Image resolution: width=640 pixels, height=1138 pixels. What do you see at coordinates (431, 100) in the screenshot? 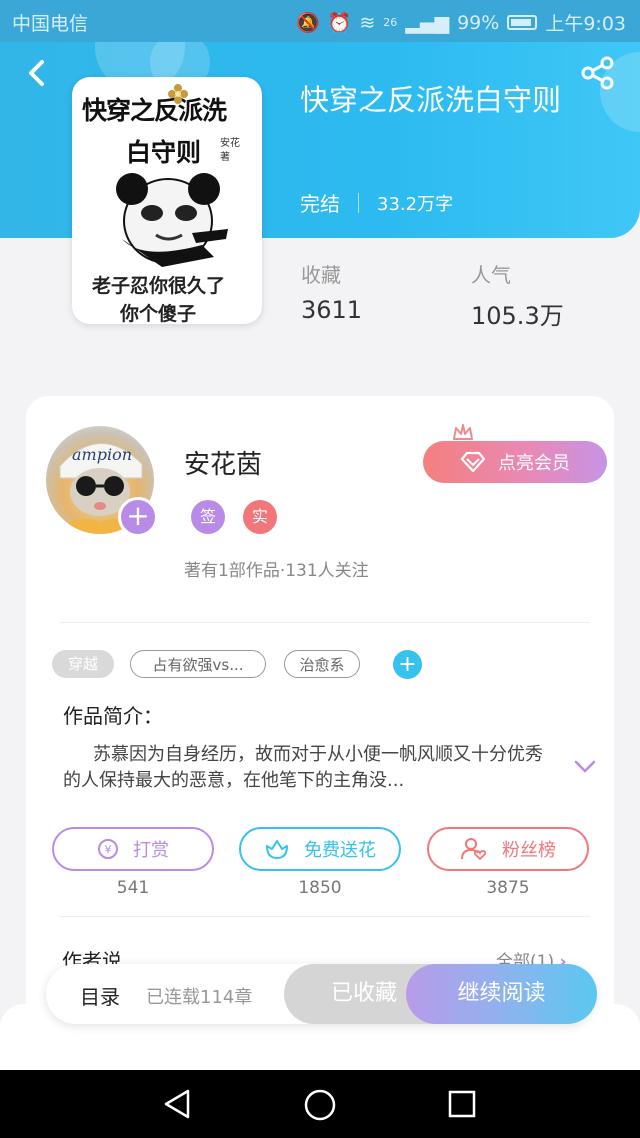
I see `book-title: 快穿之反派洗白守则` at bounding box center [431, 100].